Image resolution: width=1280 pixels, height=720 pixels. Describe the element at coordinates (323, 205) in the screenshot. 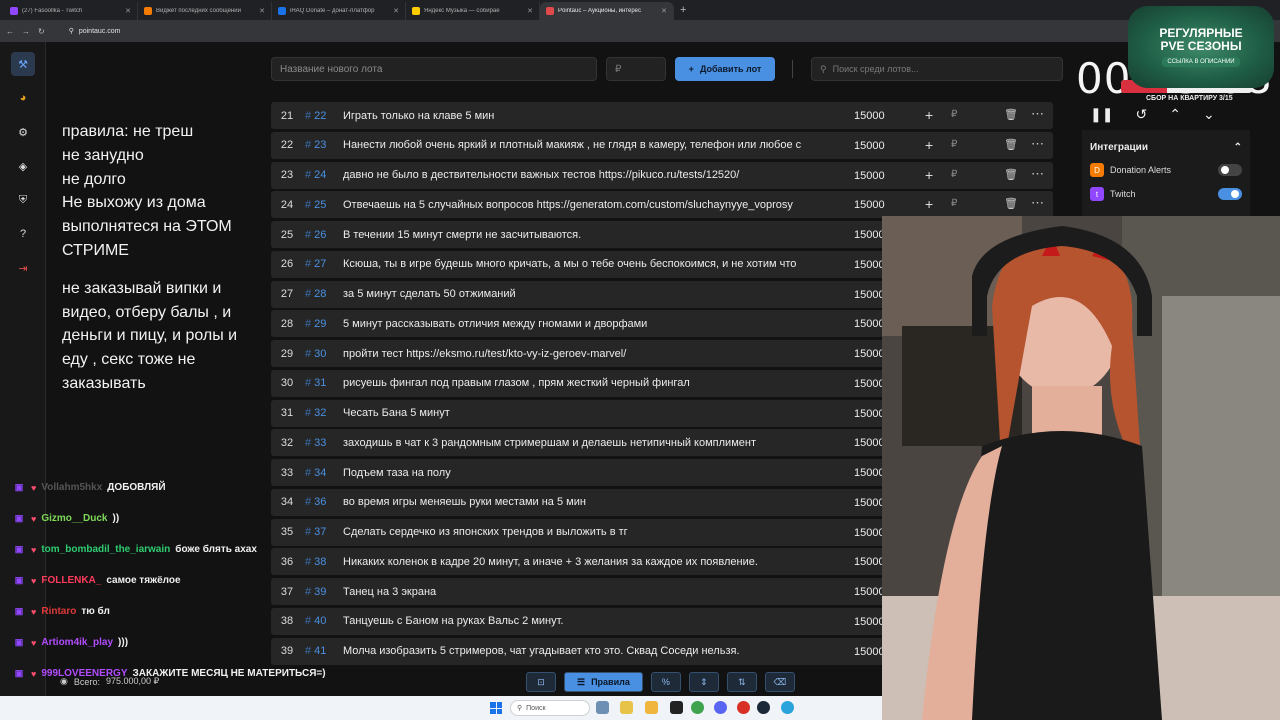

I see `lot-id: #25` at that location.